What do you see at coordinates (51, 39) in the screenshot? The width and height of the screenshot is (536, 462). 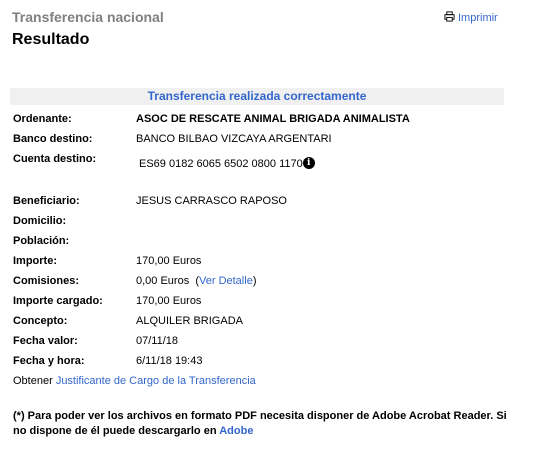 I see `page-title: Resultado` at bounding box center [51, 39].